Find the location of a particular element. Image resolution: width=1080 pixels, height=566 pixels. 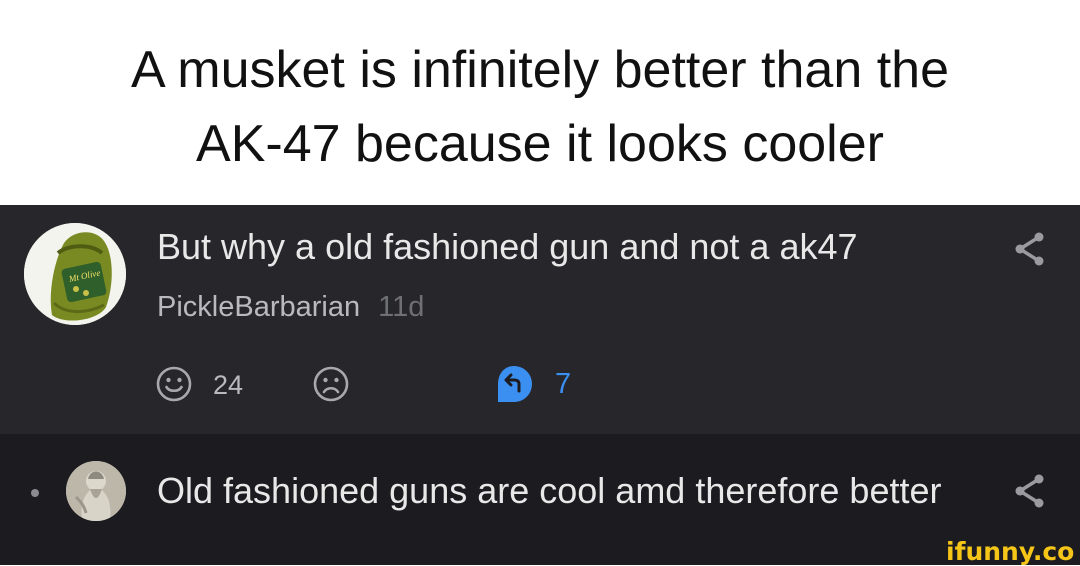

ifunny-watermark: ifunny.co is located at coordinates (1010, 551).